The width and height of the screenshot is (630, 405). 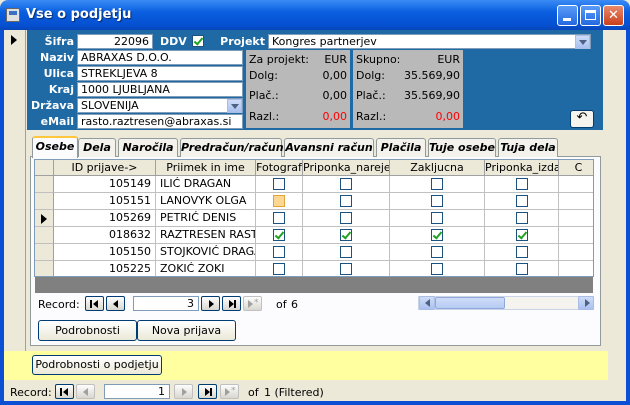 I want to click on maximize-button, so click(x=590, y=15).